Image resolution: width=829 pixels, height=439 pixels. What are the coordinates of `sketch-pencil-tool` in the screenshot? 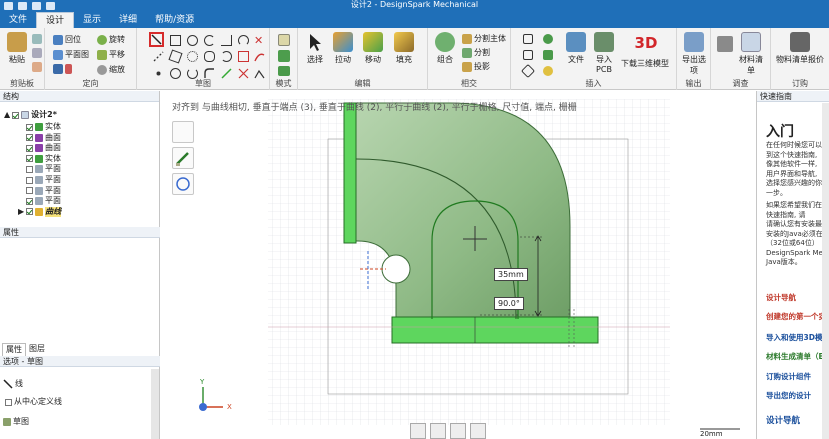 It's located at (183, 158).